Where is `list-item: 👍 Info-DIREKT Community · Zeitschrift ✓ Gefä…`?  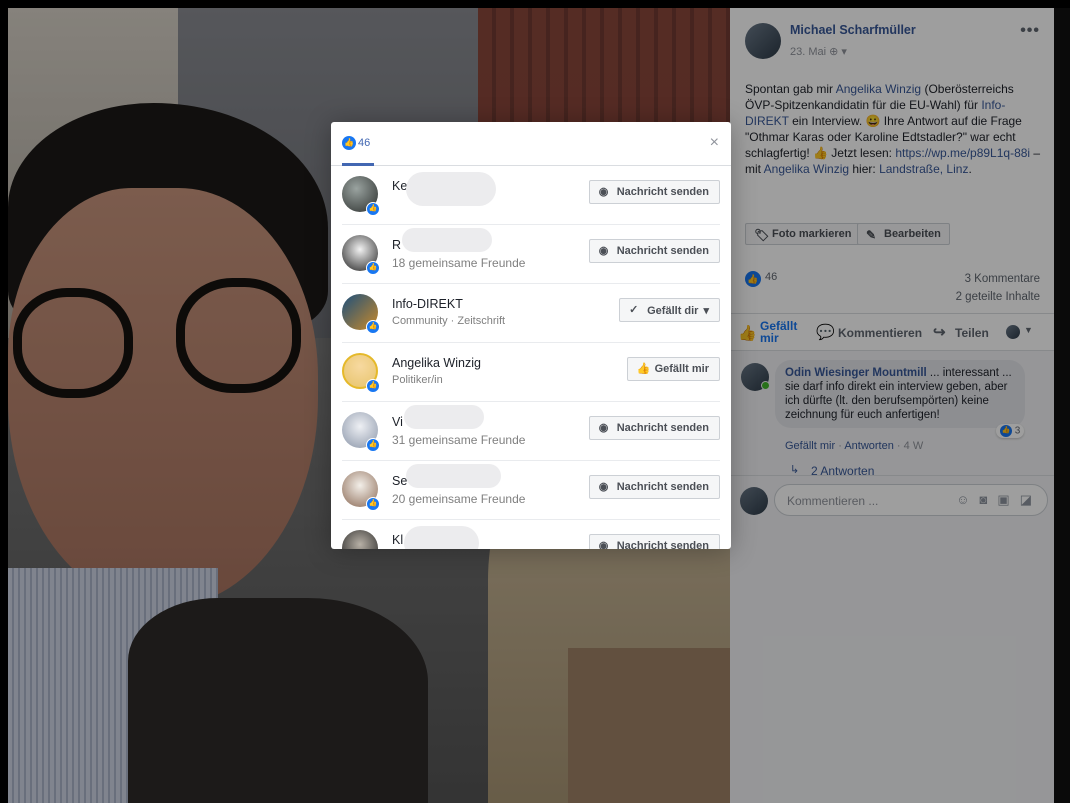 list-item: 👍 Info-DIREKT Community · Zeitschrift ✓ Gefä… is located at coordinates (531, 313).